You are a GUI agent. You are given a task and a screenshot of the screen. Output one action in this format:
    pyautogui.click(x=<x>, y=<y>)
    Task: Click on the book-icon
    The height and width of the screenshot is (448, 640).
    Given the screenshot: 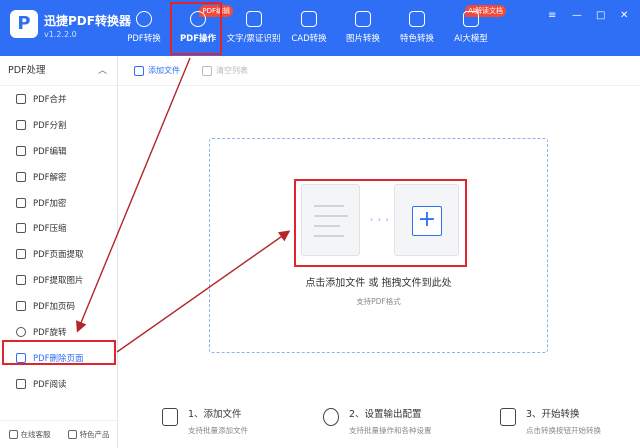 What is the action you would take?
    pyautogui.click(x=21, y=383)
    